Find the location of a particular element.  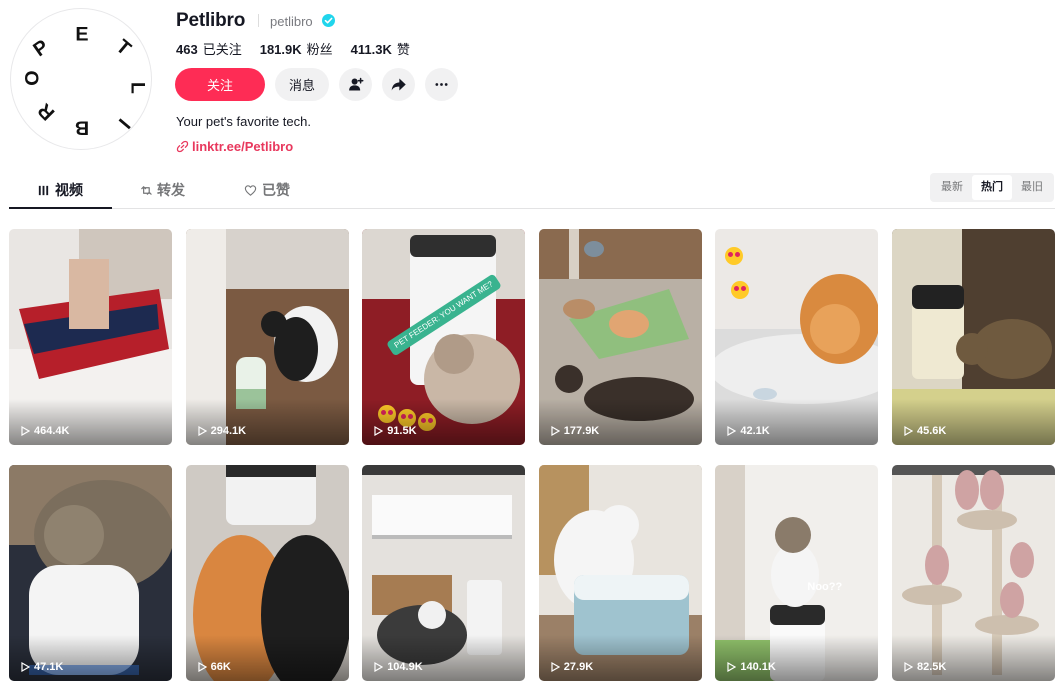

avatar-letter-l: L is located at coordinates (137, 88).